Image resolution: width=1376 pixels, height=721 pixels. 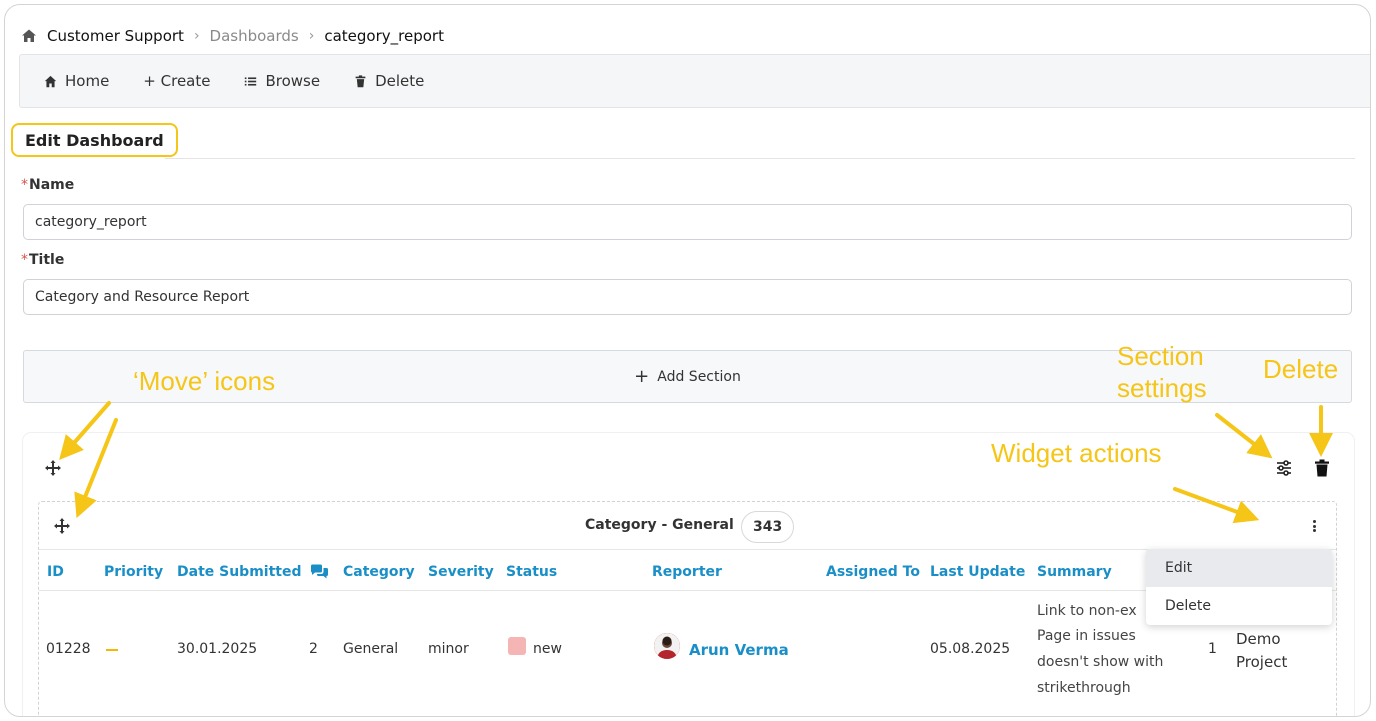 I want to click on cell-project-line: Project, so click(x=1262, y=662).